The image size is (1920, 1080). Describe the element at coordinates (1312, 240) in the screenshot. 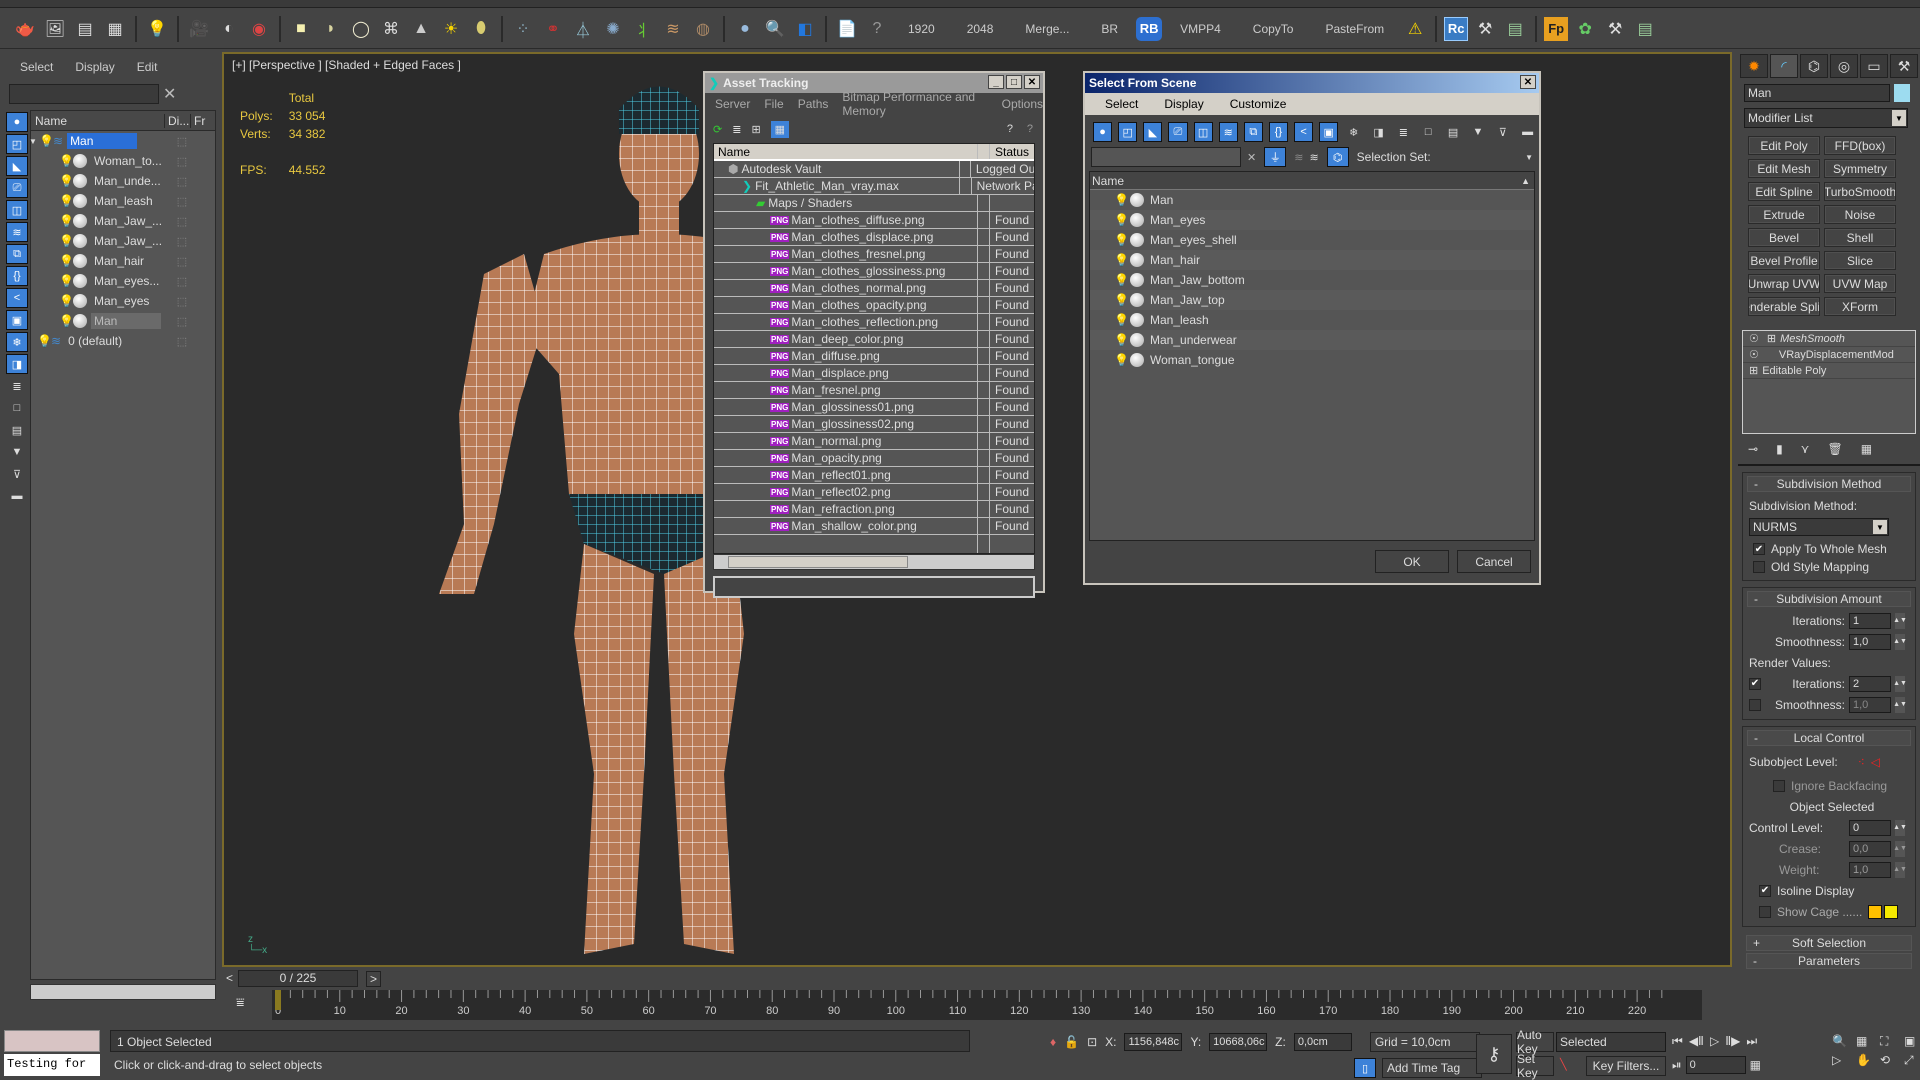

I see `scene-object-item: 💡 Man_eyes_shell` at that location.